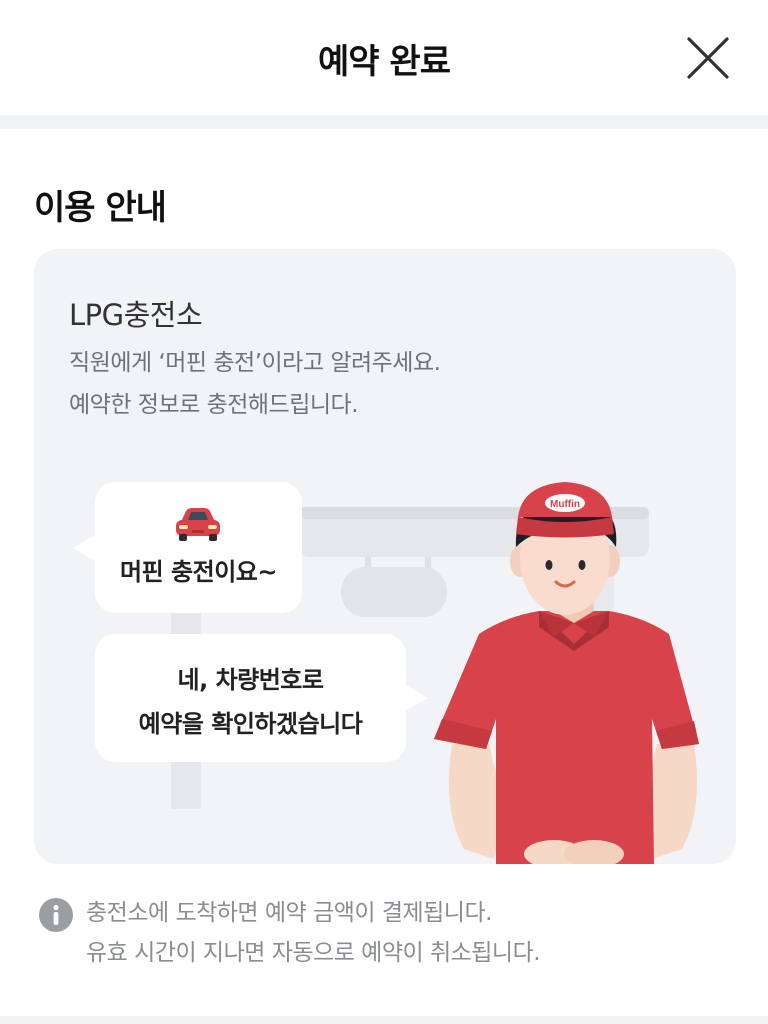 The width and height of the screenshot is (768, 1024). I want to click on page-title: 예약 완료, so click(384, 62).